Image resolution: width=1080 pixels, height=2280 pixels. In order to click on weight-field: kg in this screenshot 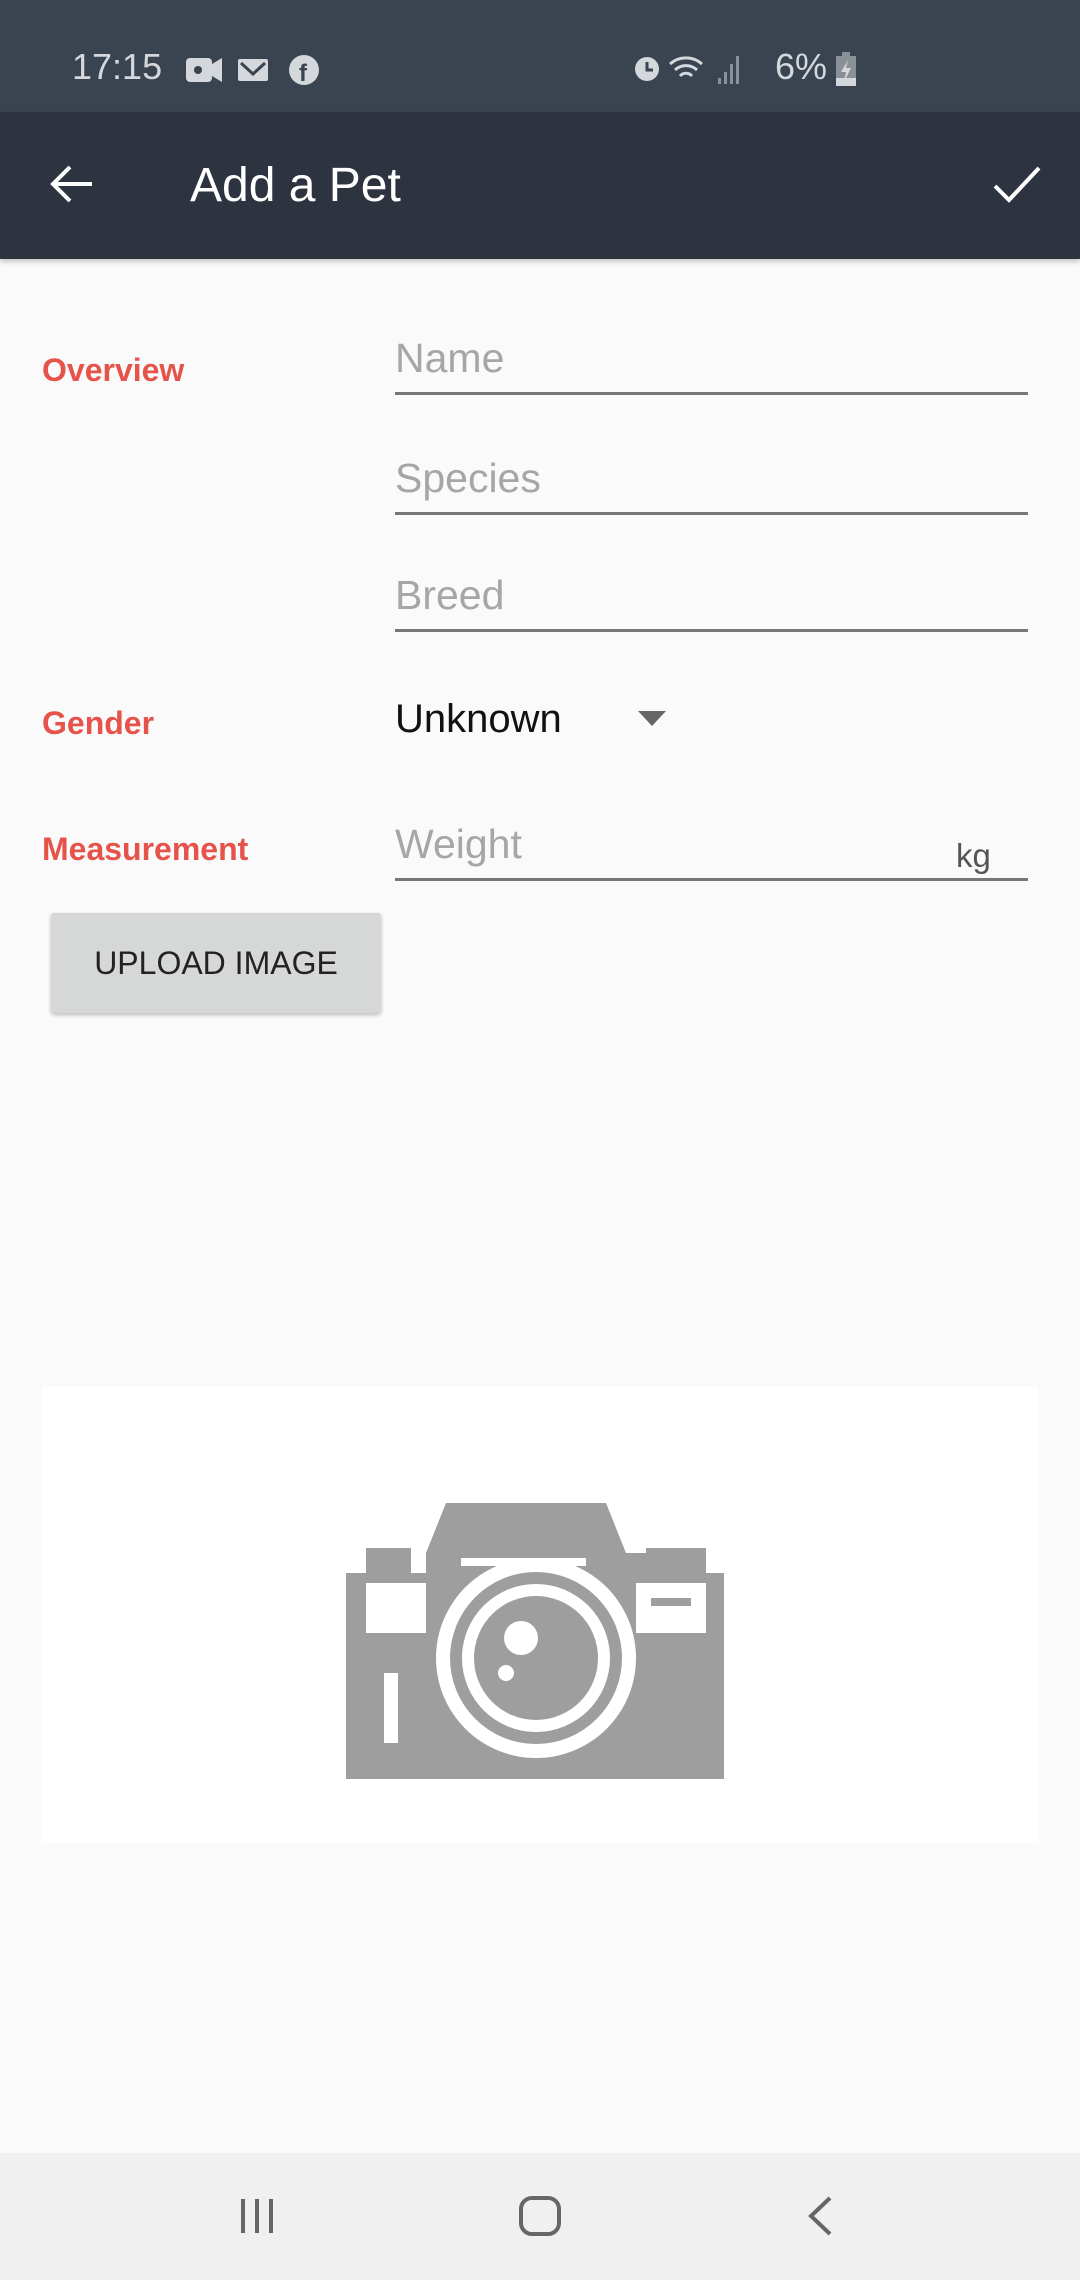, I will do `click(711, 851)`.